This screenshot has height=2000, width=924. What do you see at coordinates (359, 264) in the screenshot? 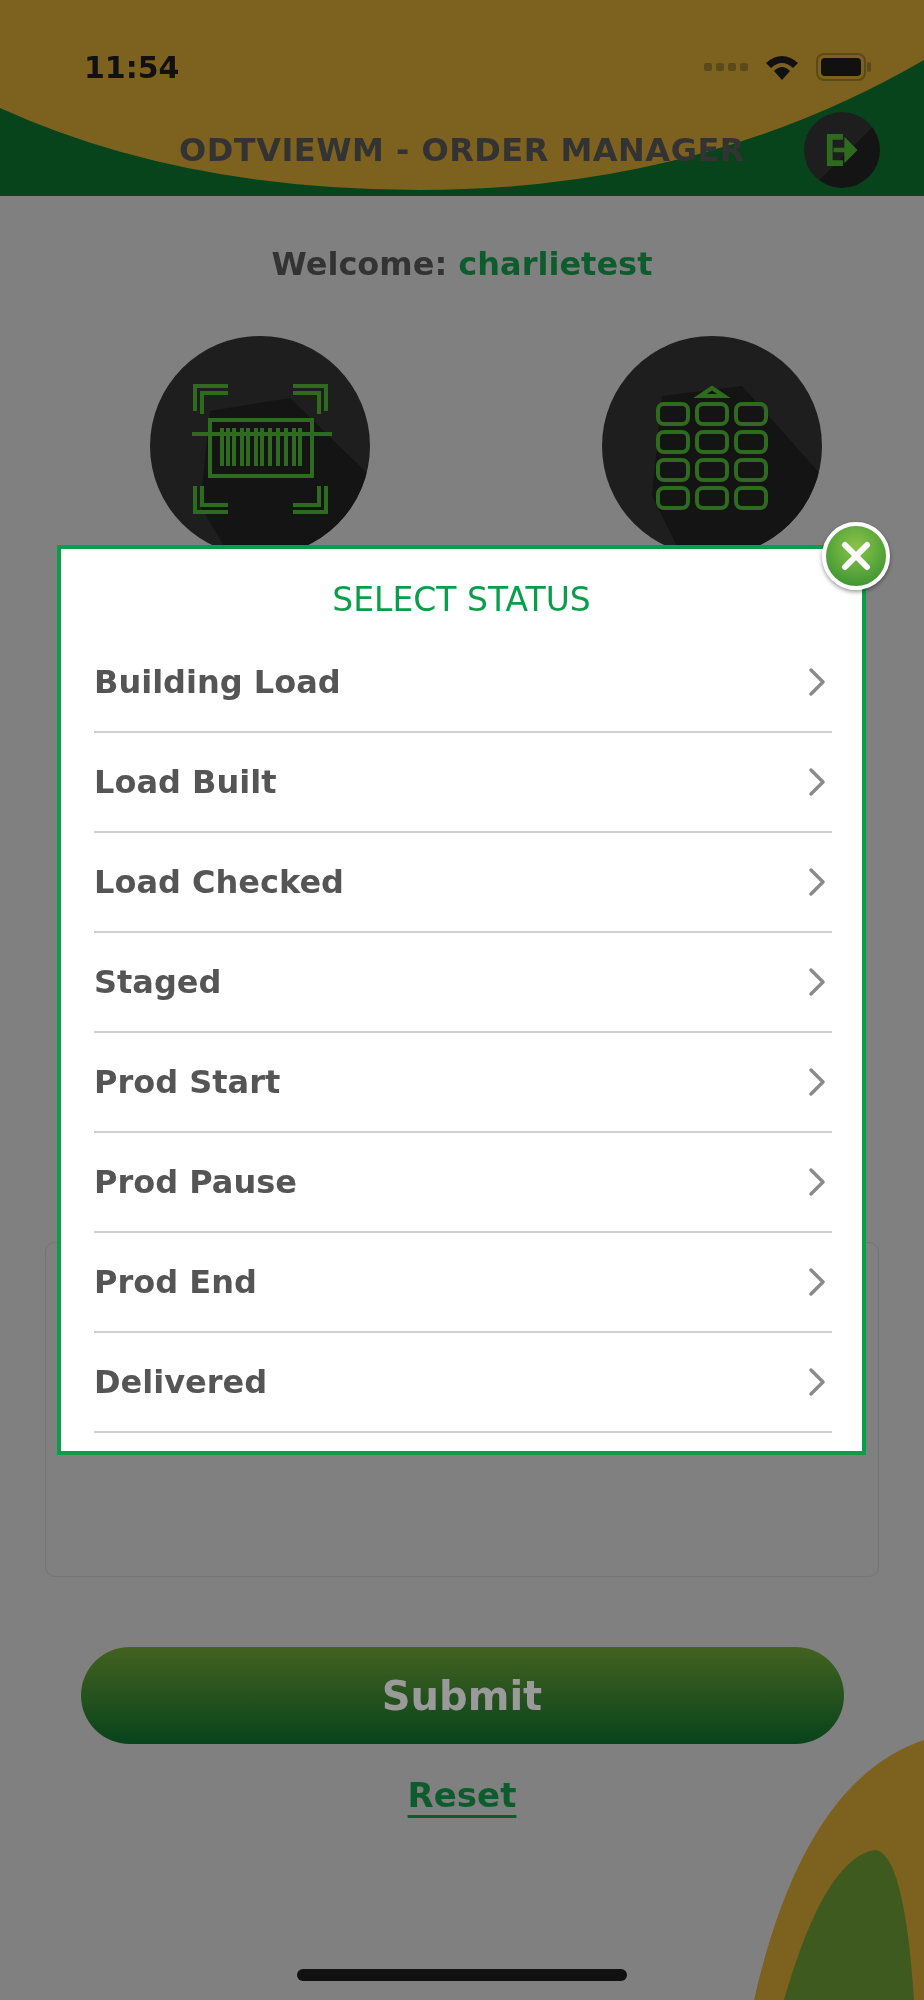
I see `welcome-label: Welcome:` at bounding box center [359, 264].